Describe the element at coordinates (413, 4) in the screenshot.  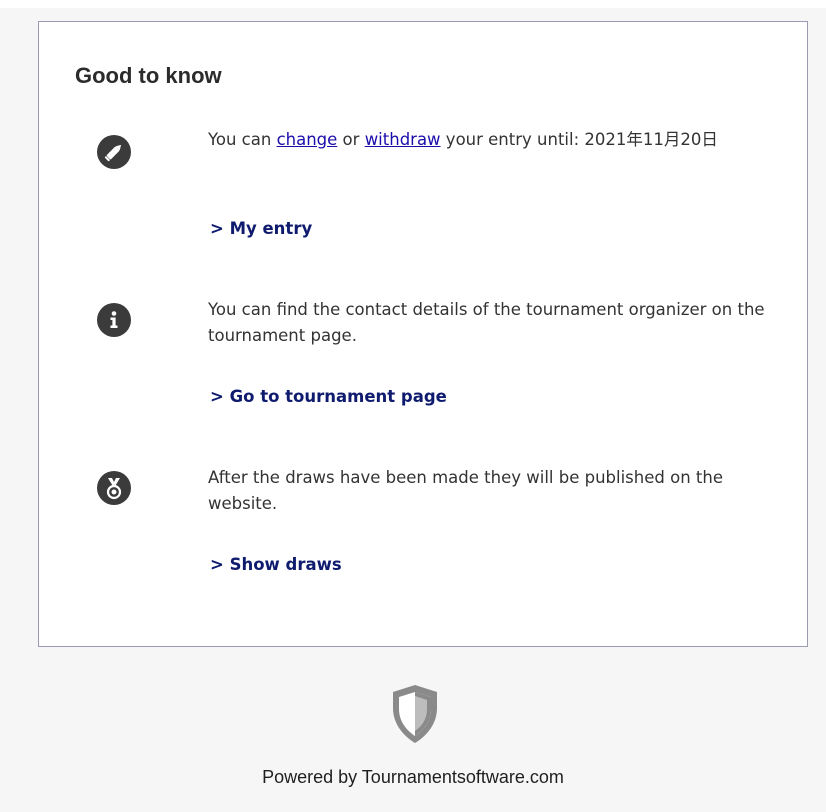
I see `top-strip` at that location.